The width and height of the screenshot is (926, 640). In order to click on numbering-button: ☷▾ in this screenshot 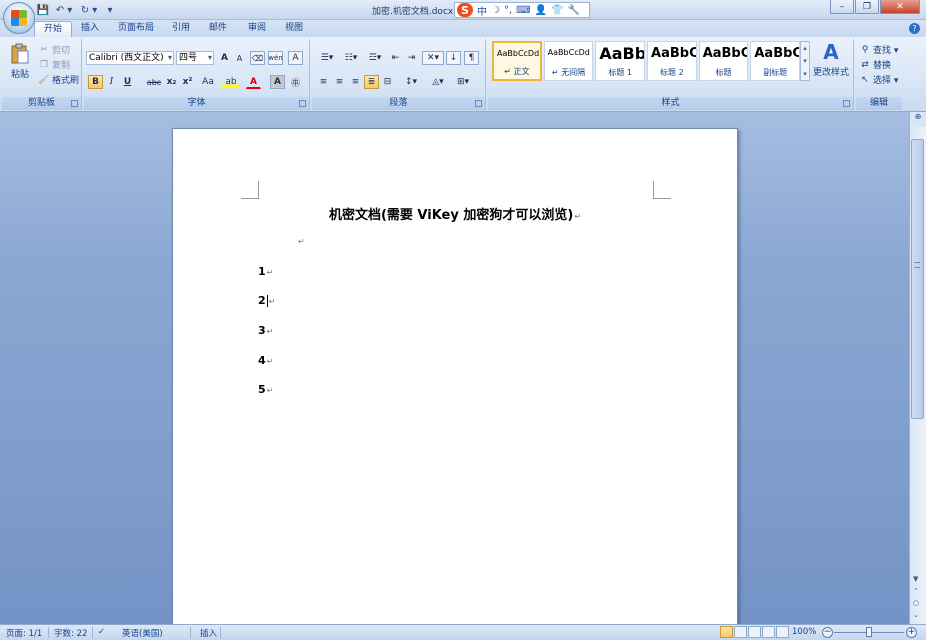, I will do `click(351, 58)`.